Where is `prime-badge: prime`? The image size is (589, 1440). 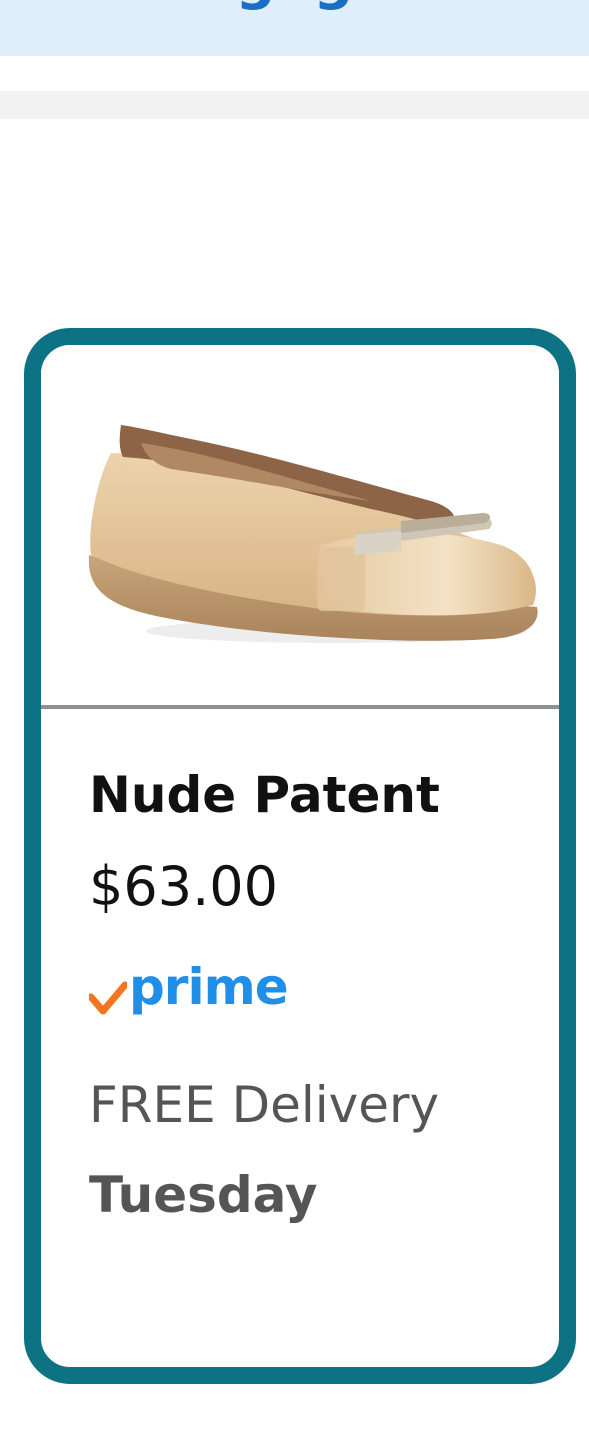
prime-badge: prime is located at coordinates (209, 989).